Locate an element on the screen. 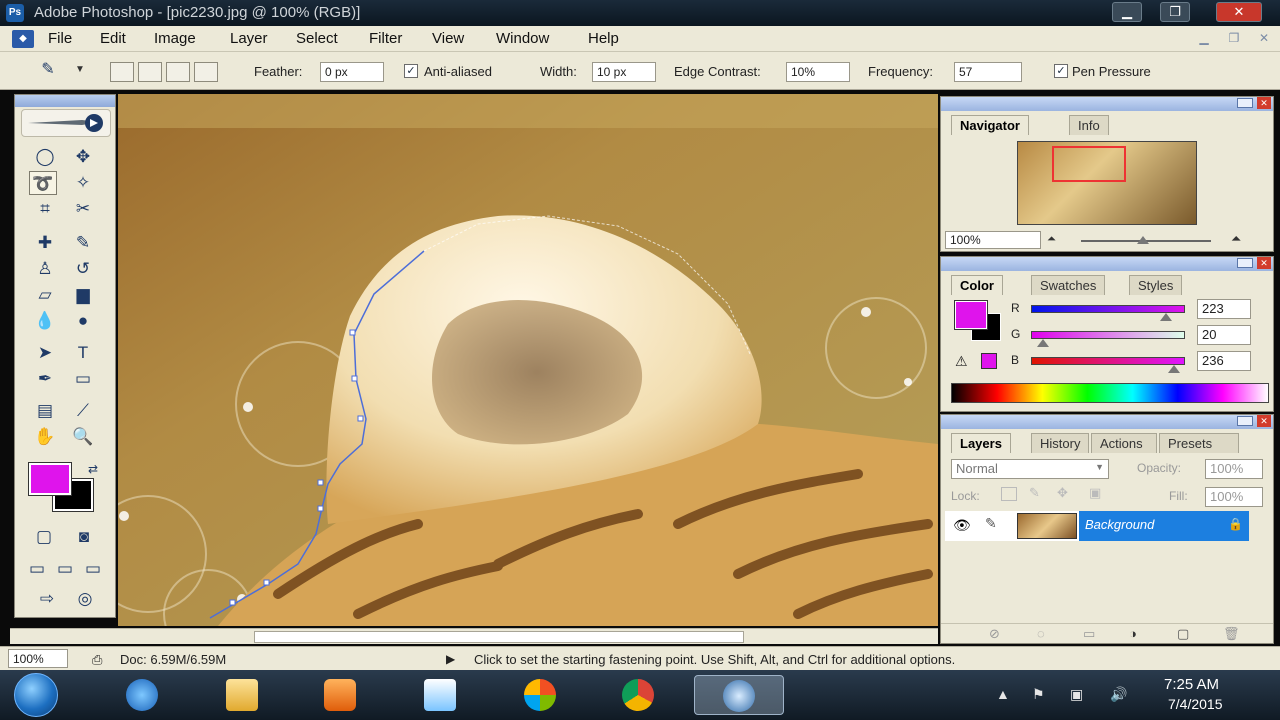  menu-layer: Layer is located at coordinates (249, 38).